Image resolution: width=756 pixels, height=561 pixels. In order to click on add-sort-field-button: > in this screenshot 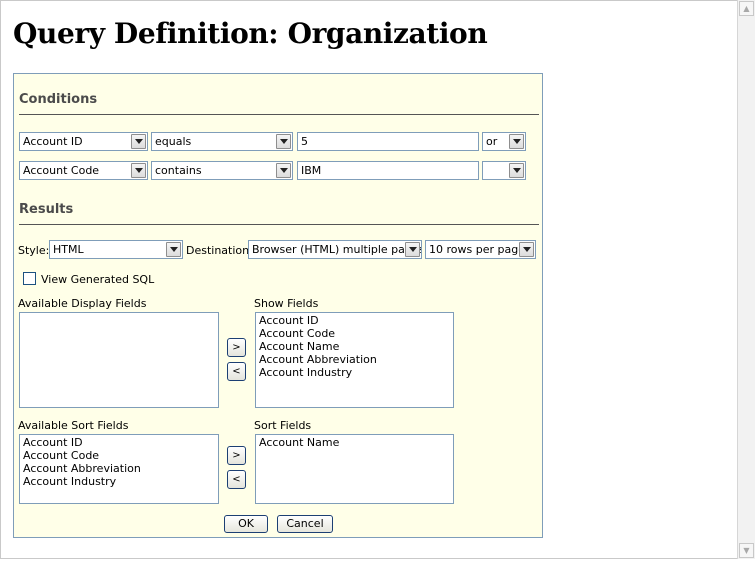, I will do `click(236, 455)`.